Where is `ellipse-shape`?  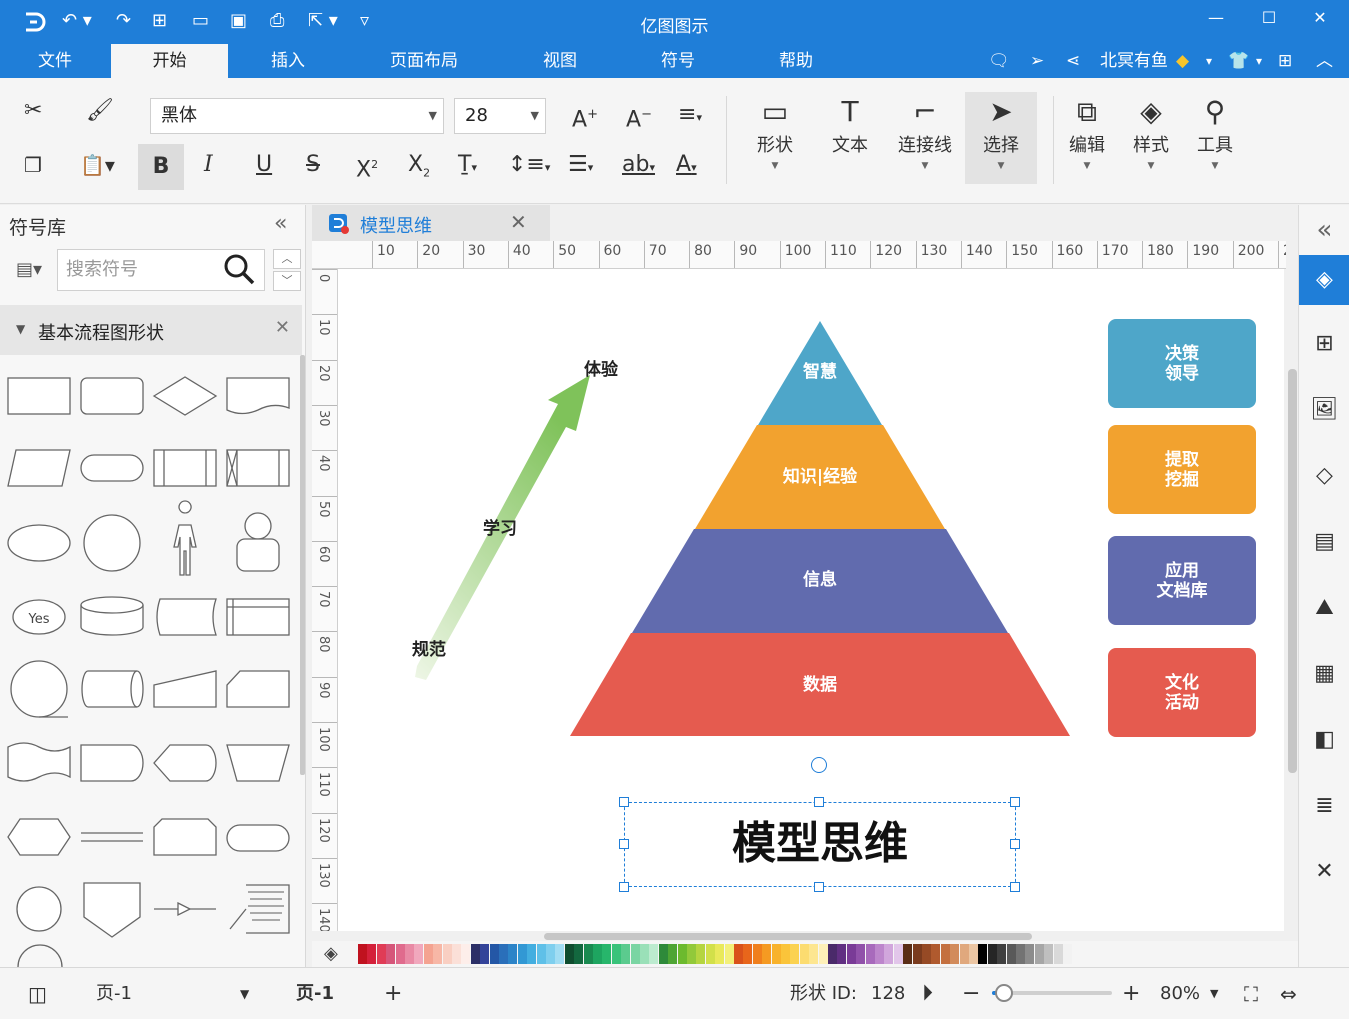 ellipse-shape is located at coordinates (39, 543).